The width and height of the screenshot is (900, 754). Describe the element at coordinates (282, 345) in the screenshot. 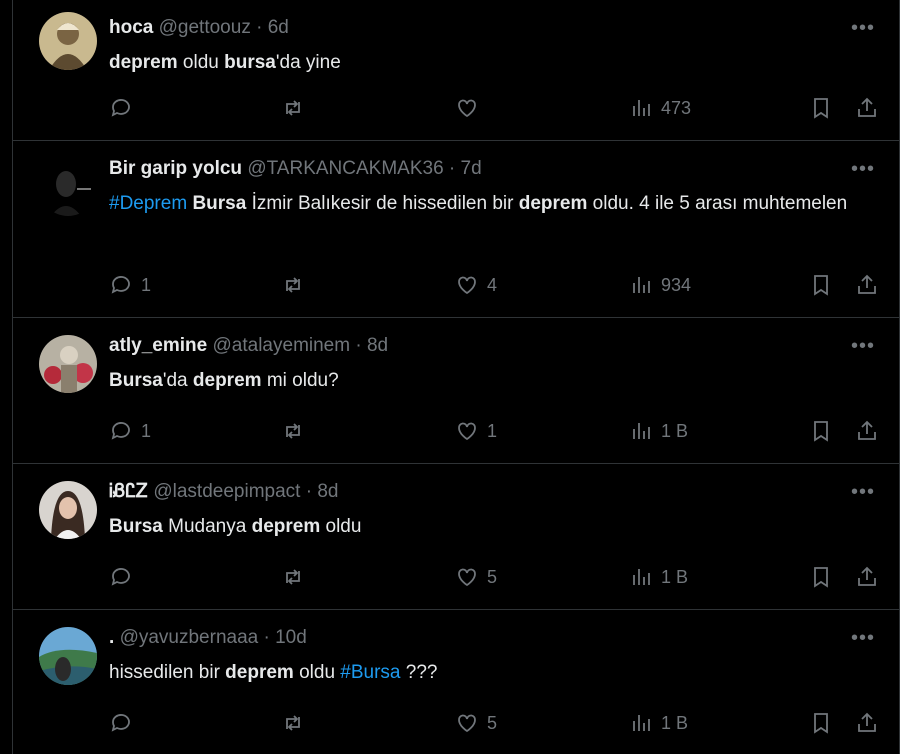

I see `handle: @atalayeminem` at that location.